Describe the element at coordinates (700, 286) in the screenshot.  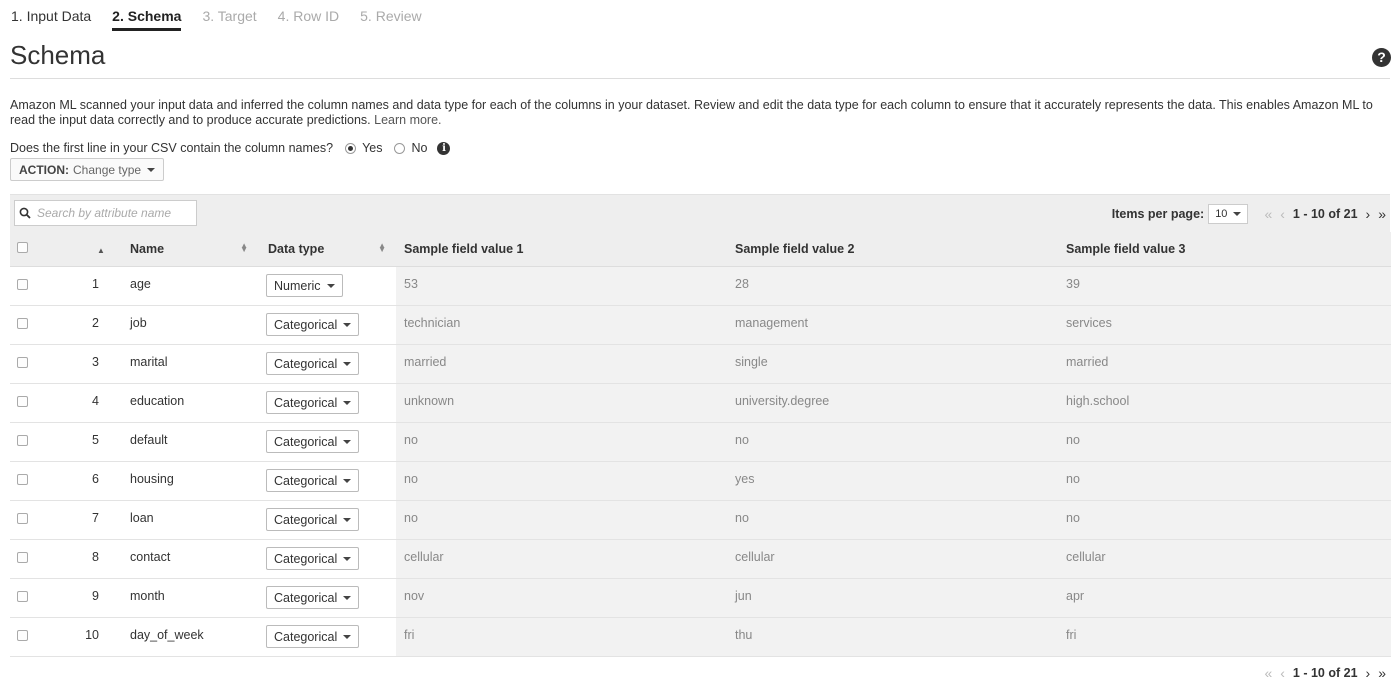
I see `table-row: 1 age Numeric 53 28 39` at that location.